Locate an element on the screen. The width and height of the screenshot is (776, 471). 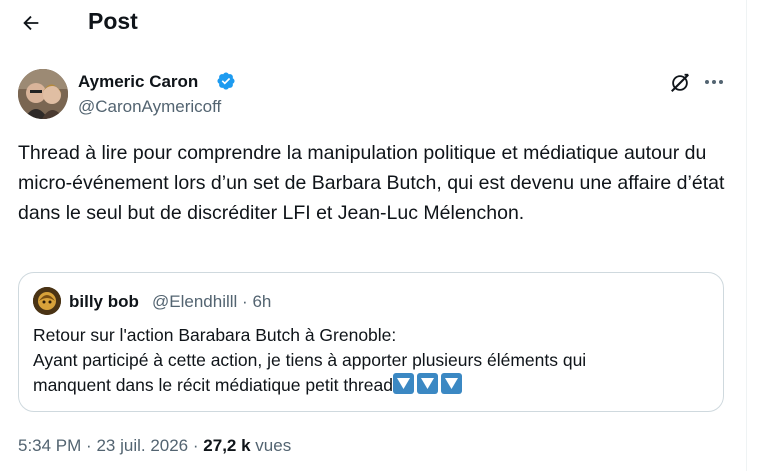
post-metadata: 5:34 PM · 23 juil. 2026 · 27,2 k vues is located at coordinates (154, 446).